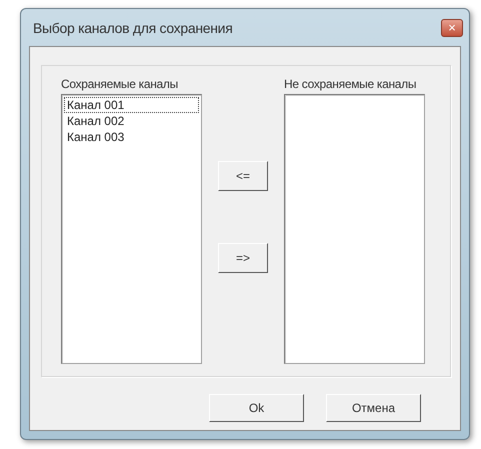  What do you see at coordinates (131, 121) in the screenshot?
I see `list-item: Канал 002` at bounding box center [131, 121].